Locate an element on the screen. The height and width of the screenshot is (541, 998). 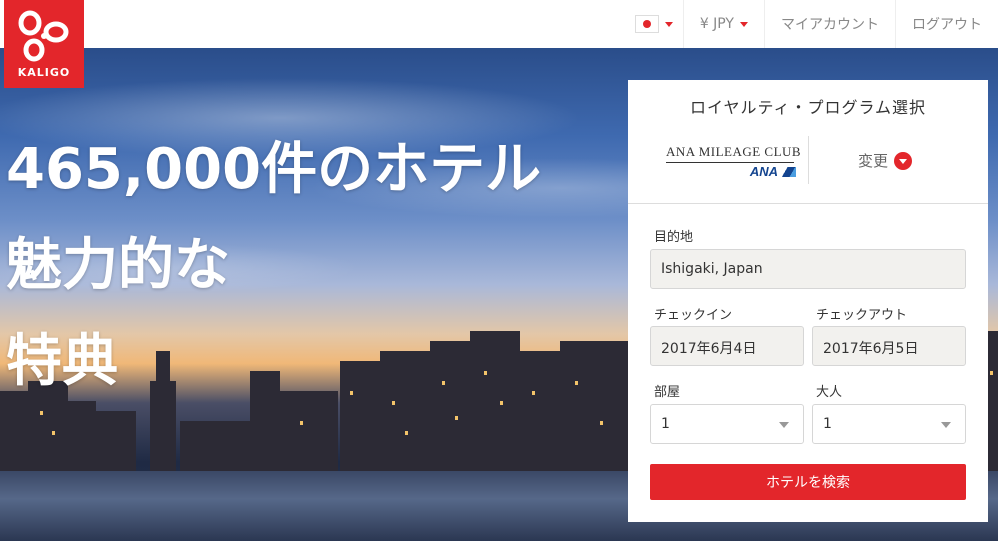
hero-headline-line1: 465,000件のホテル is located at coordinates (274, 169).